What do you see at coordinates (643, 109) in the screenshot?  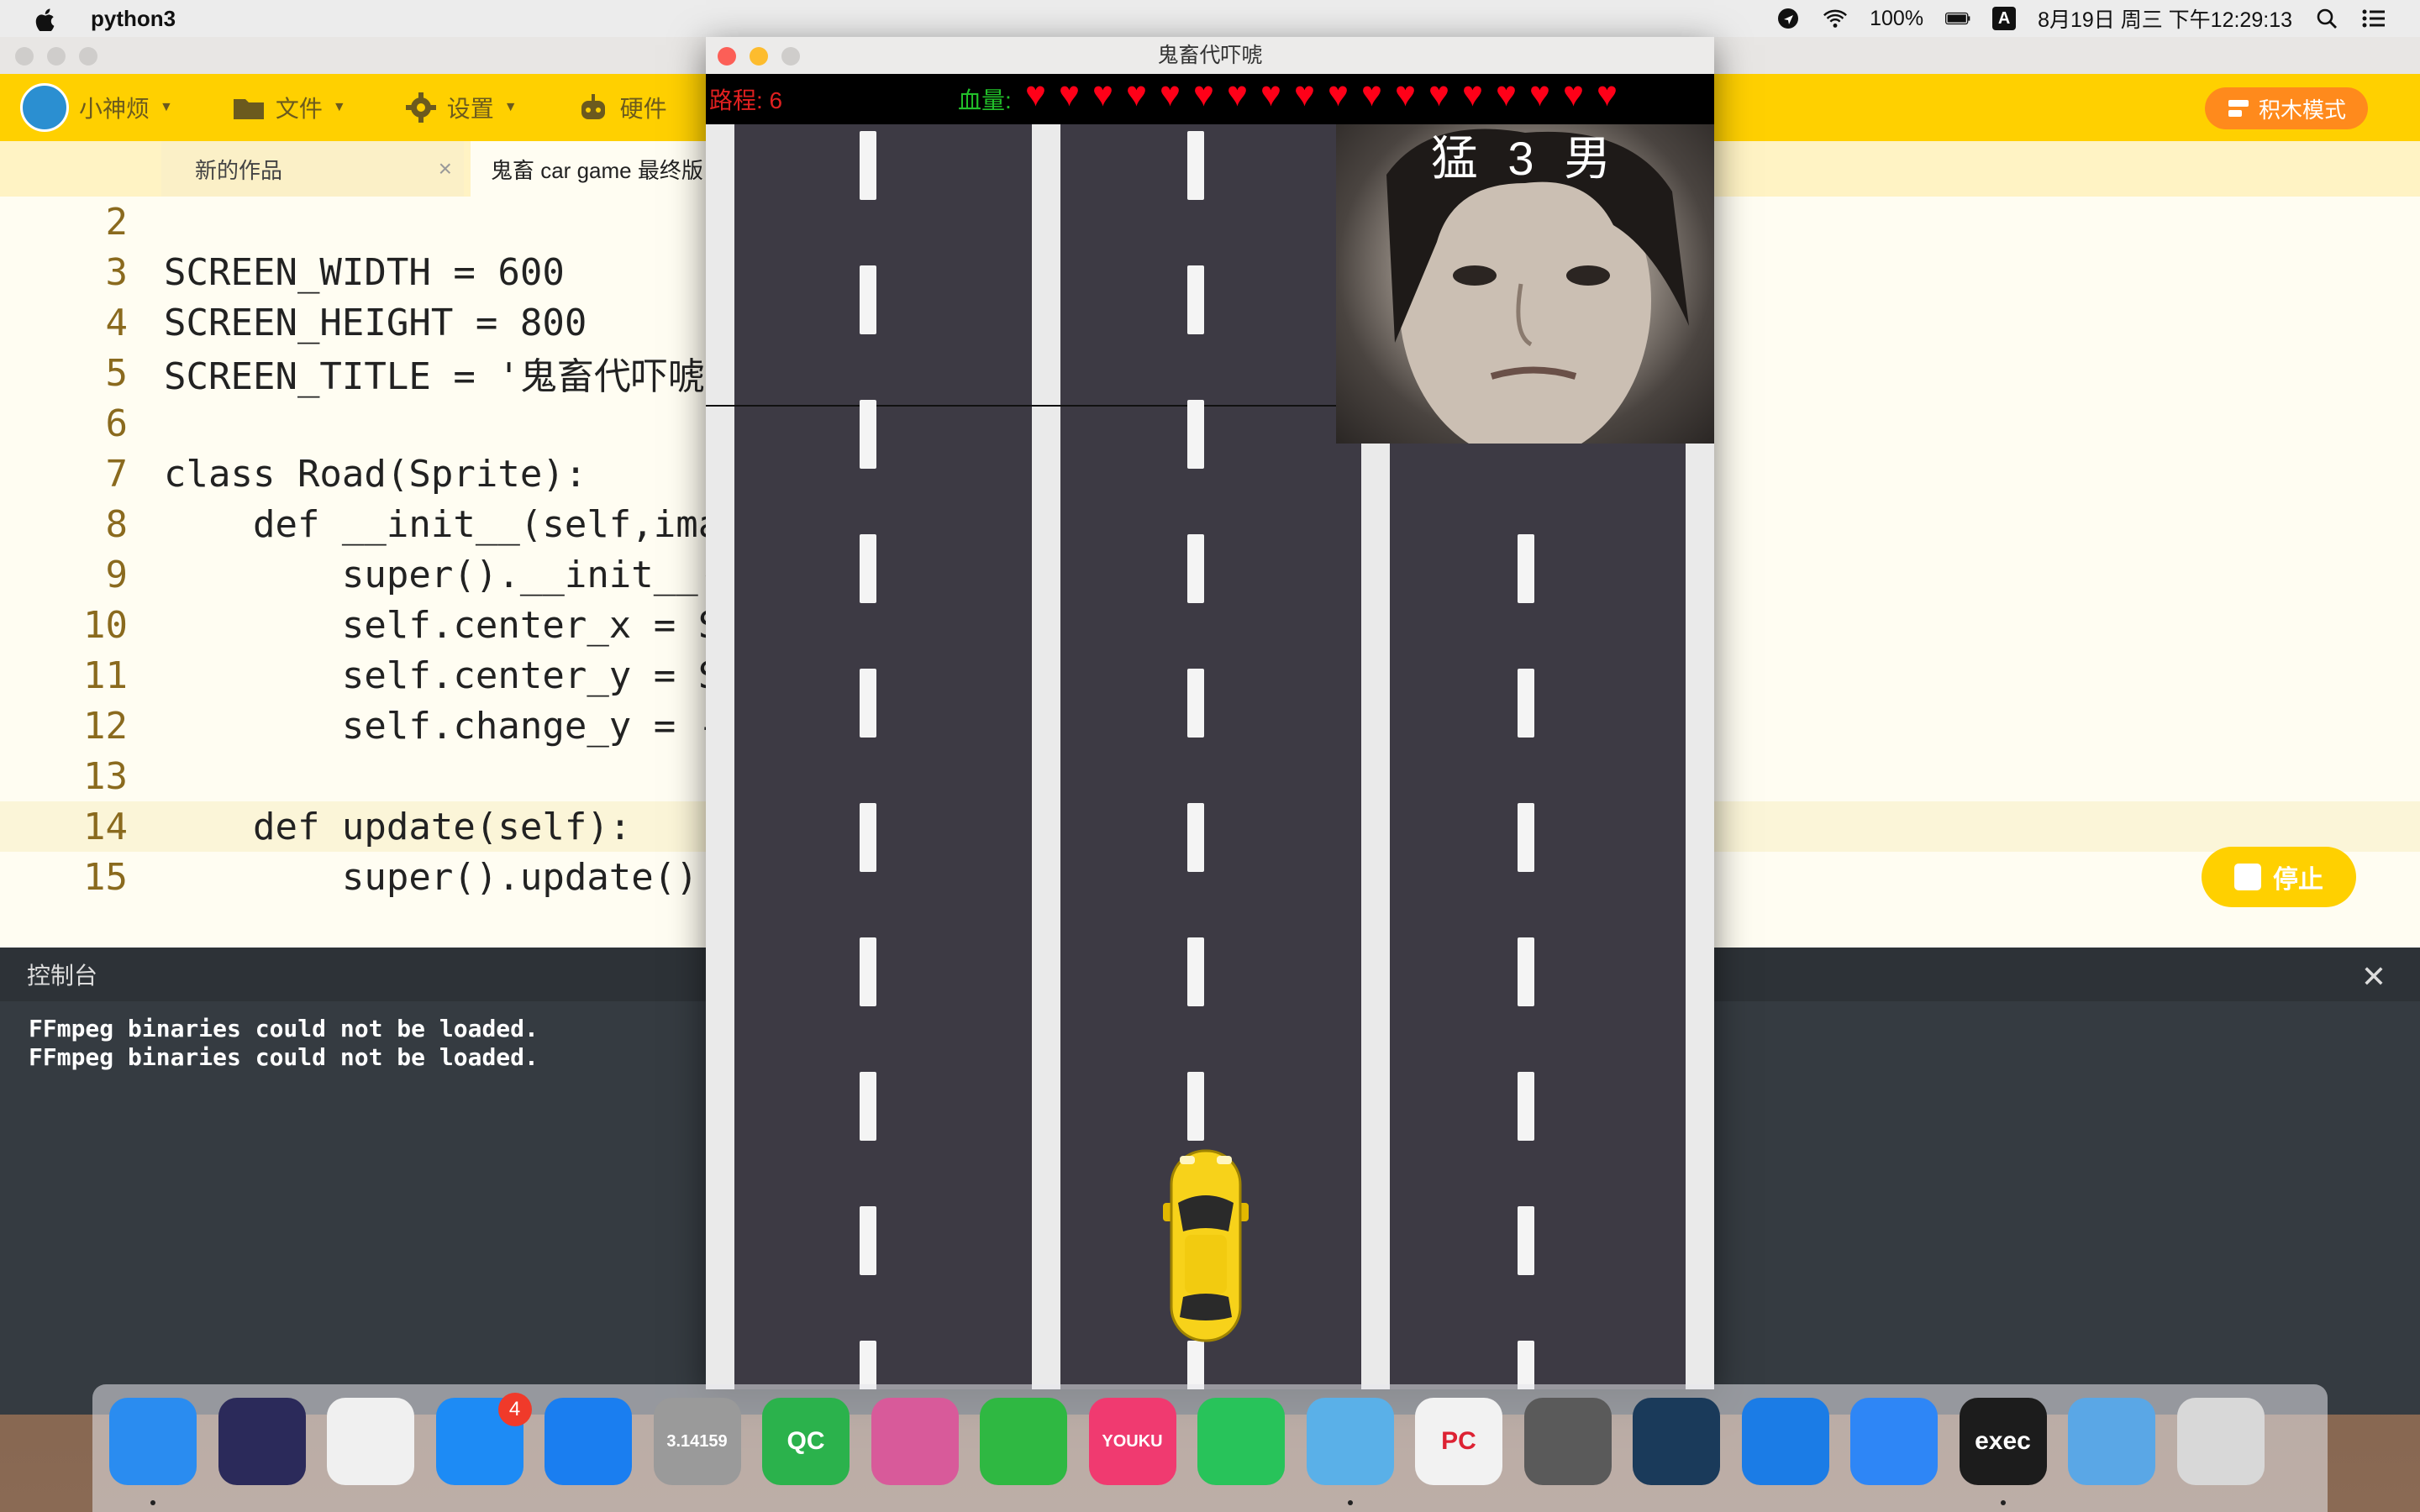 I see `hardware-menu-label: 硬件` at bounding box center [643, 109].